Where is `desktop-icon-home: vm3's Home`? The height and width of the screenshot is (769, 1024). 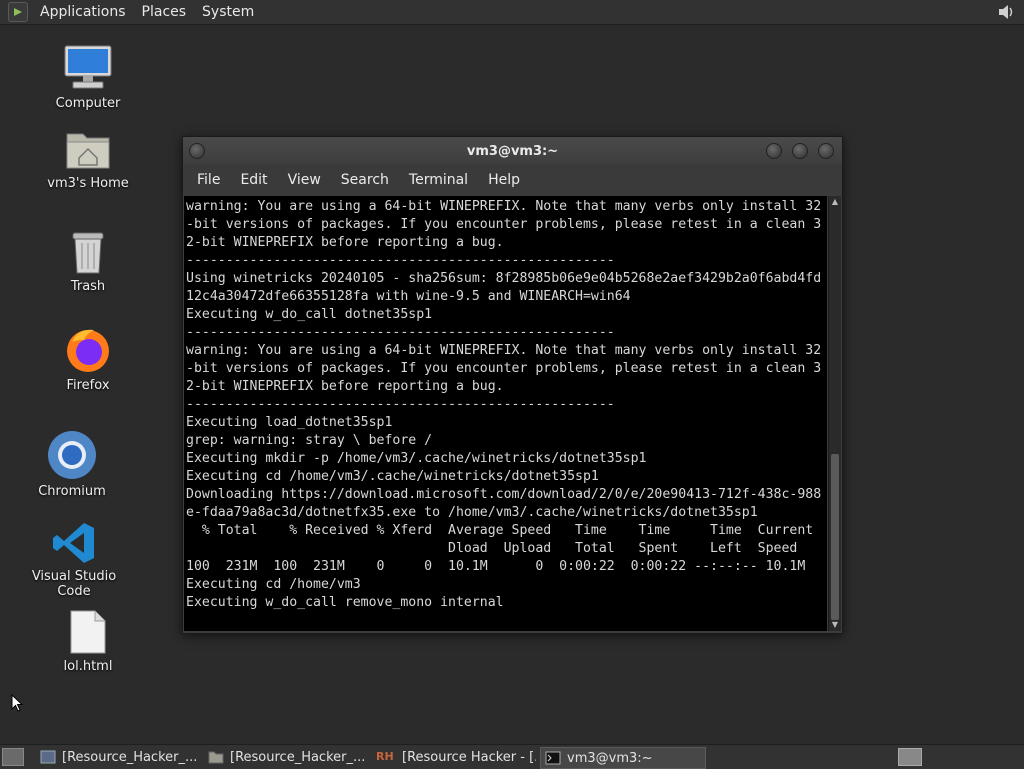
desktop-icon-home: vm3's Home is located at coordinates (88, 159).